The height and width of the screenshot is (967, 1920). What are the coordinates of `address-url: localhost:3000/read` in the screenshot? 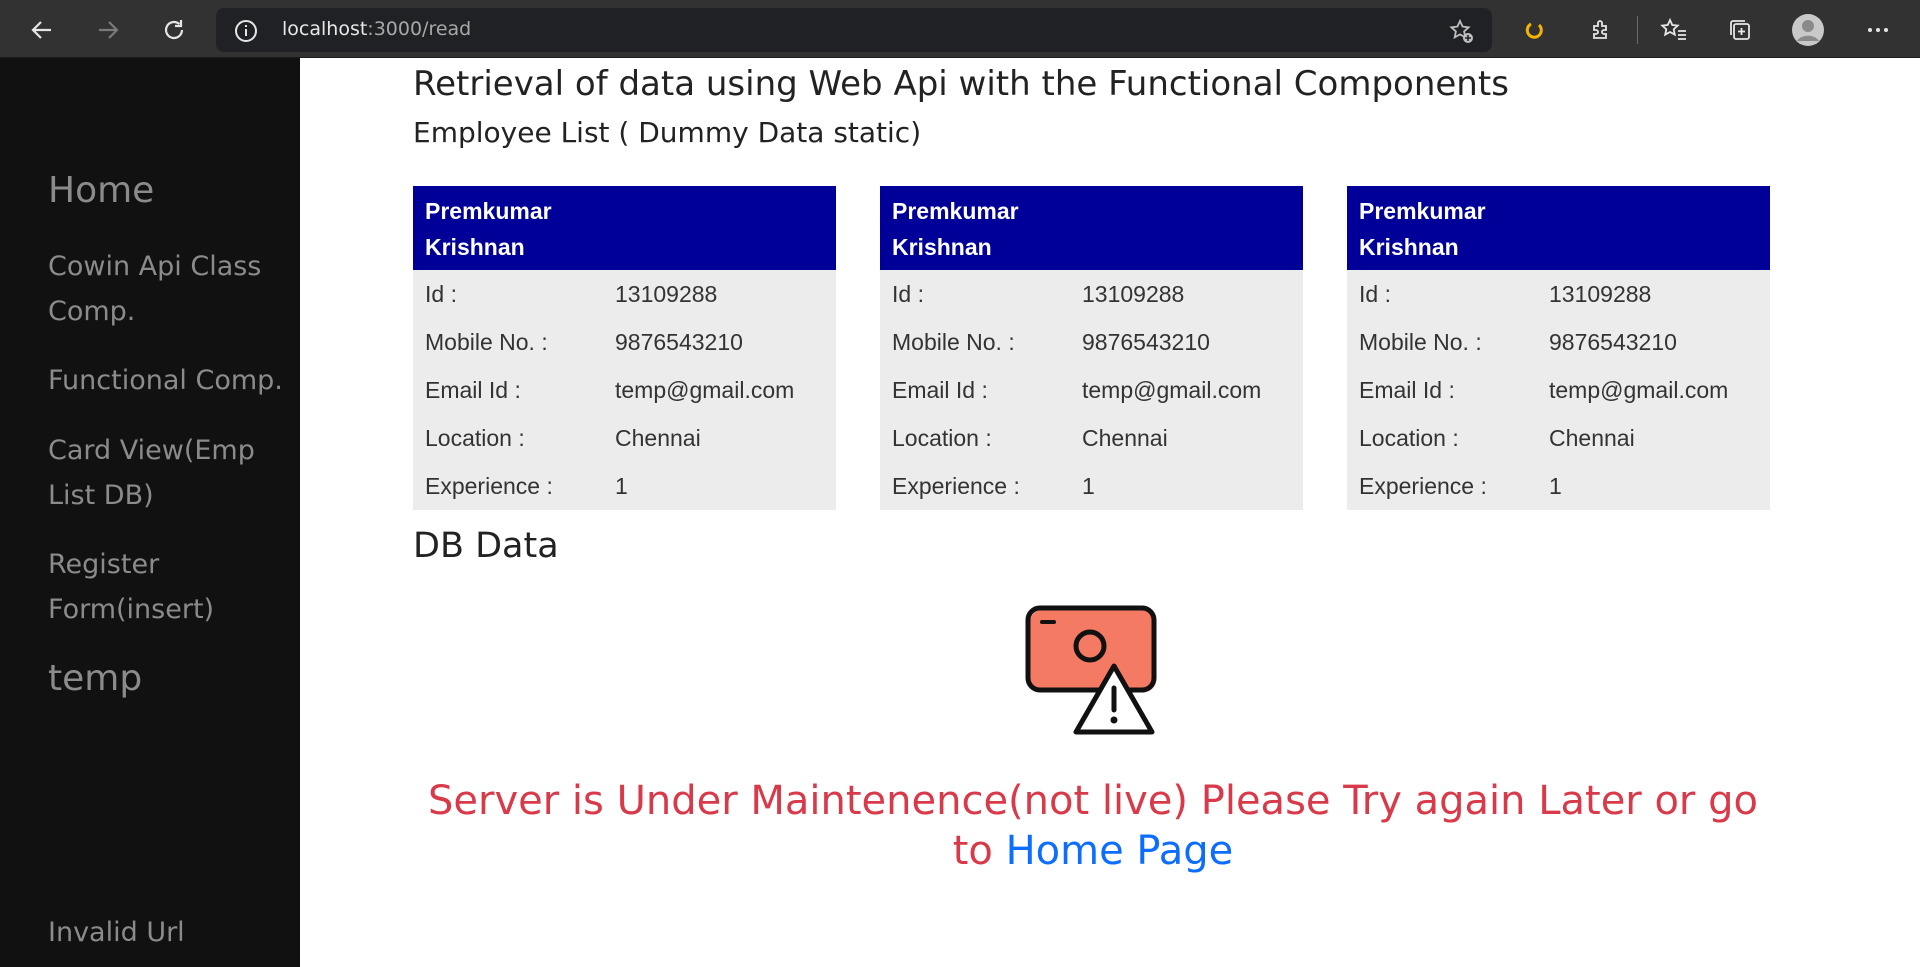 It's located at (376, 29).